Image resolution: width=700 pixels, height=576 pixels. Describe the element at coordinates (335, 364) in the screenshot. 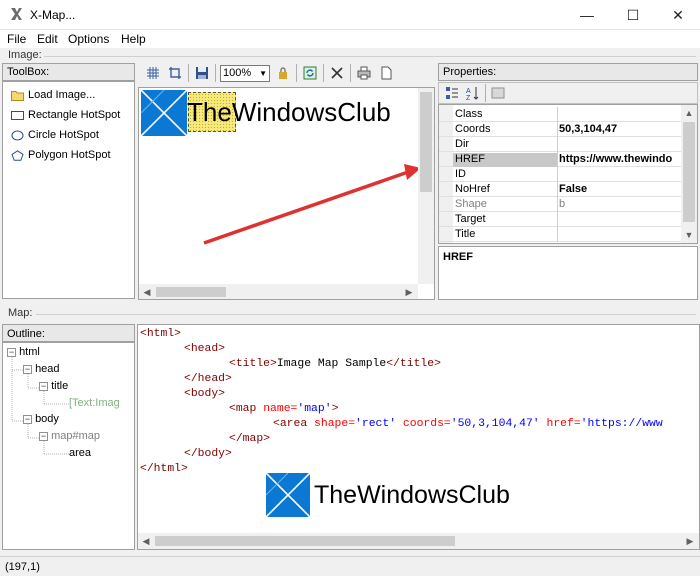

I see `code-line-3: <title>Image Map Sample</title>` at that location.